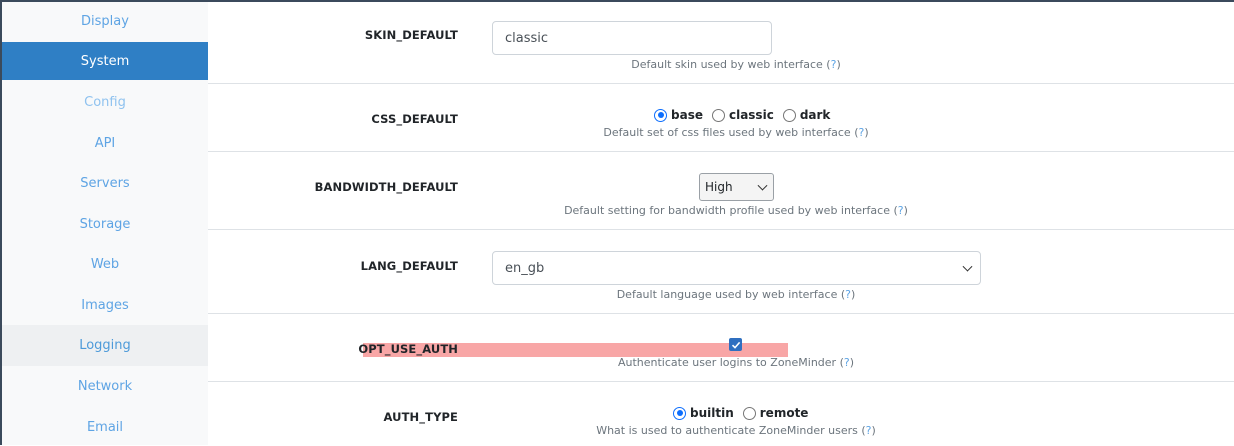 The width and height of the screenshot is (1234, 446). What do you see at coordinates (727, 362) in the screenshot?
I see `help-text: Authenticate user logins to ZoneMinder` at bounding box center [727, 362].